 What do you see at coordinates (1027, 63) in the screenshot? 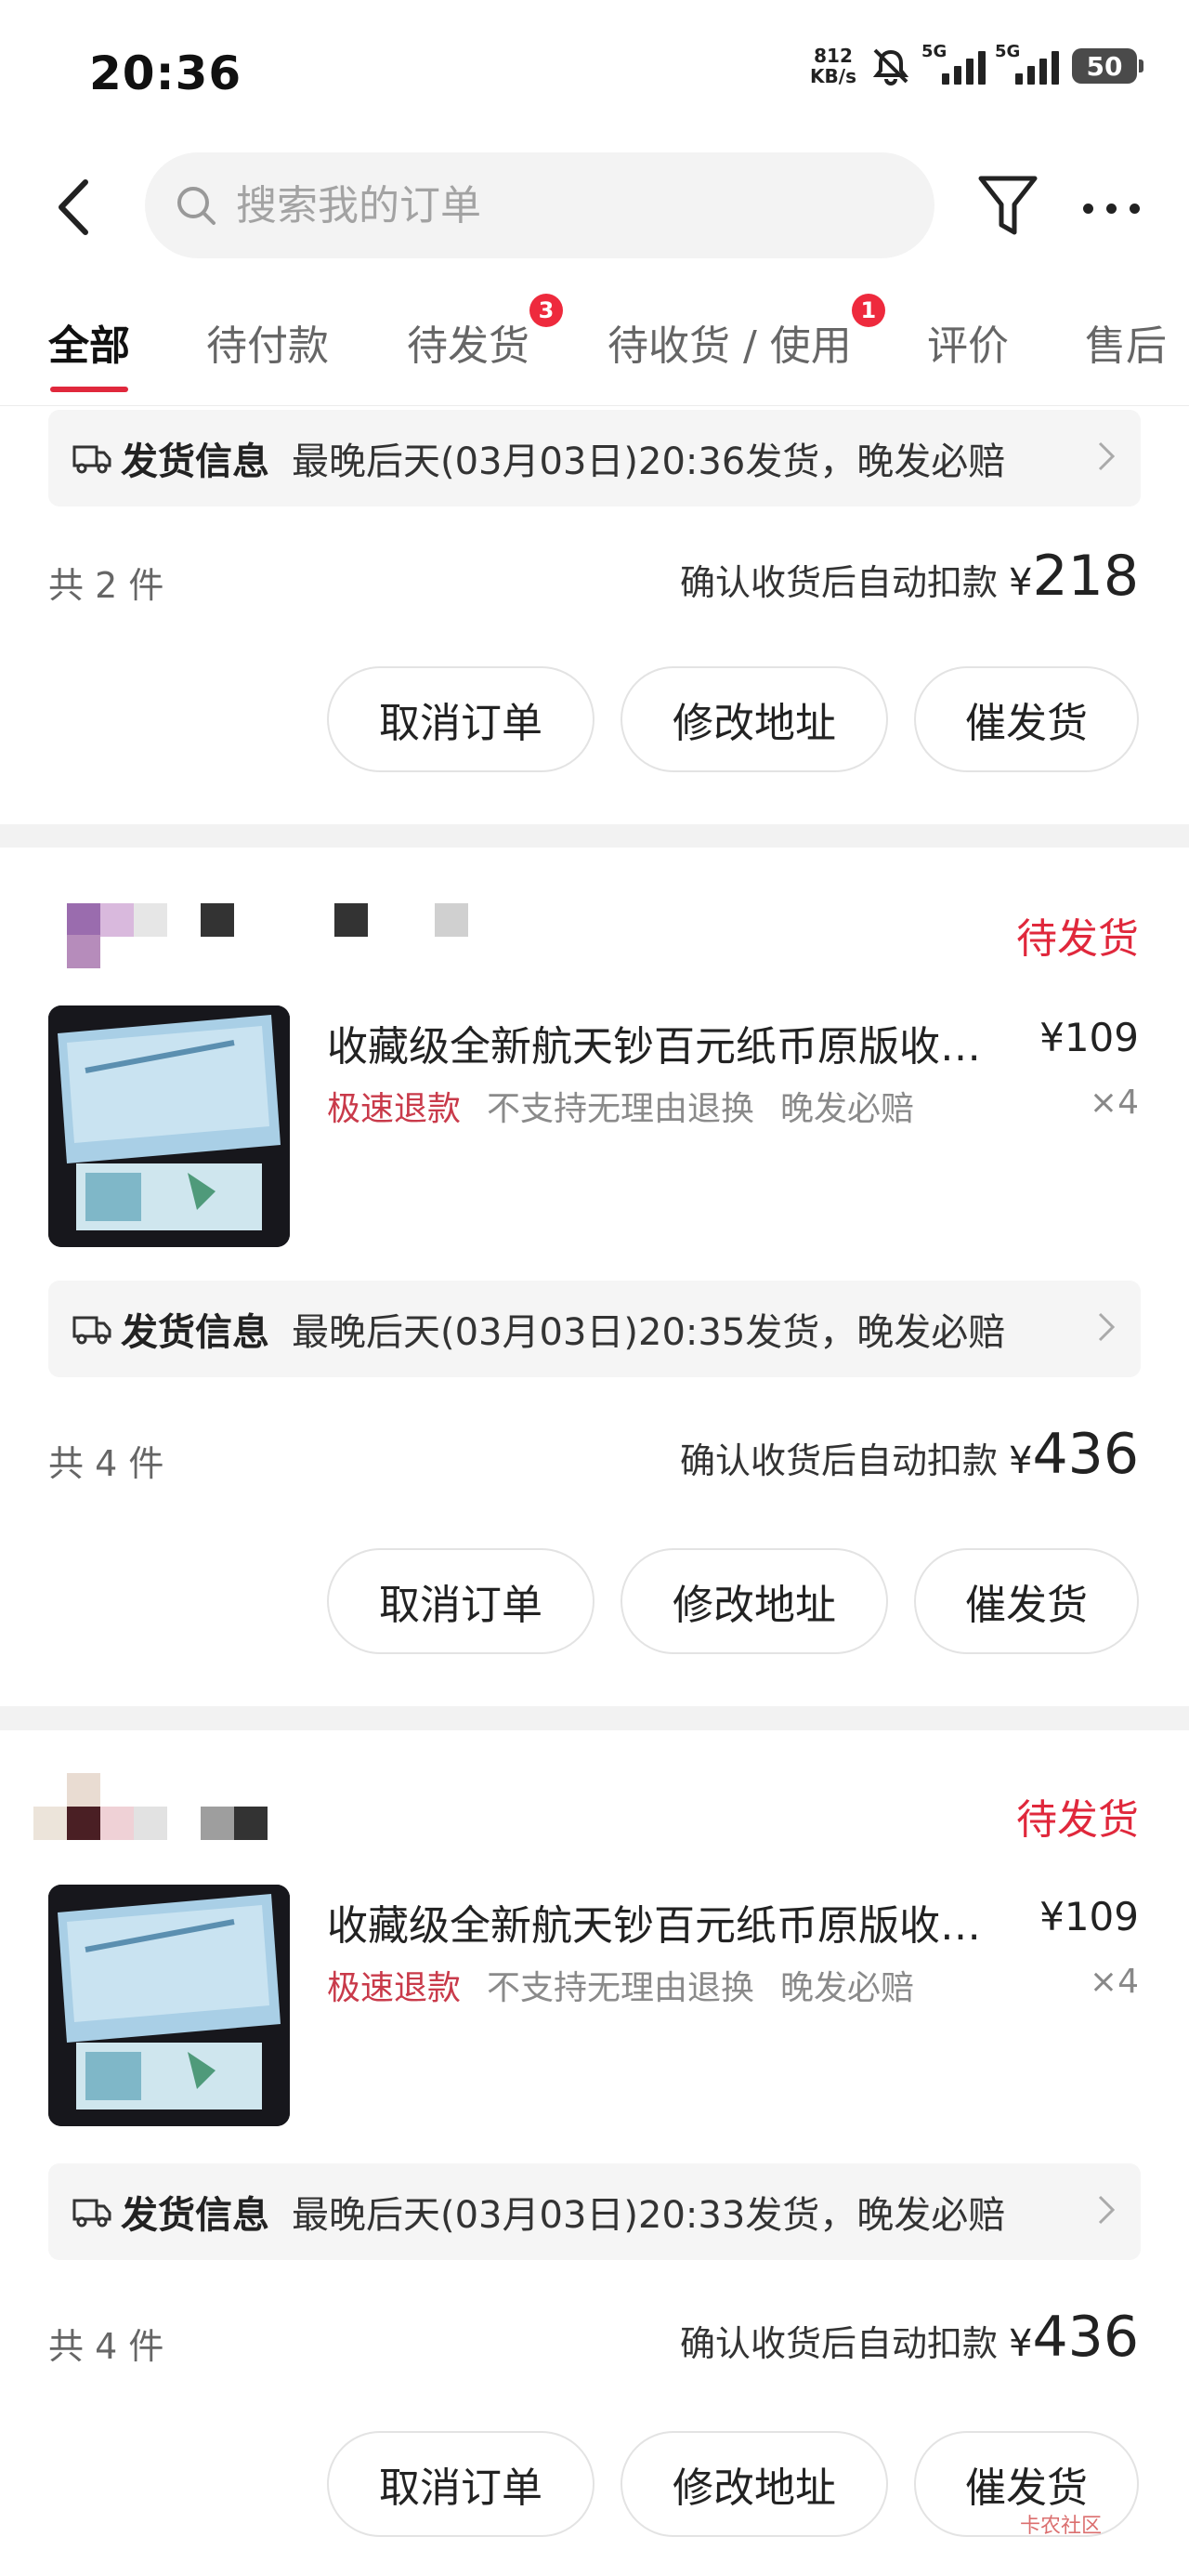
I see `signal-5g-icon-2: 5G` at bounding box center [1027, 63].